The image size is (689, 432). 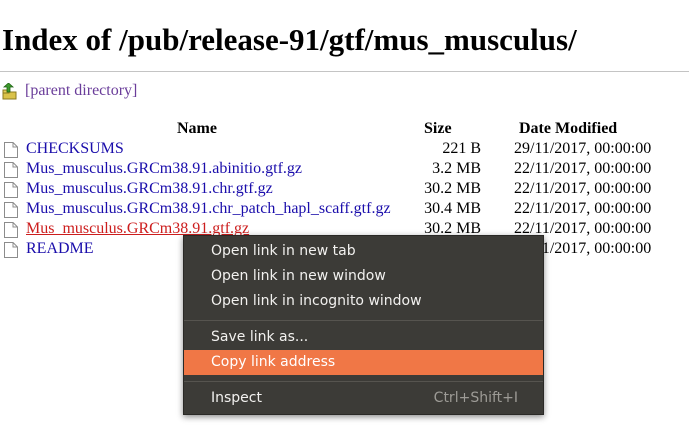 What do you see at coordinates (236, 398) in the screenshot?
I see `menu-item-label: Inspect` at bounding box center [236, 398].